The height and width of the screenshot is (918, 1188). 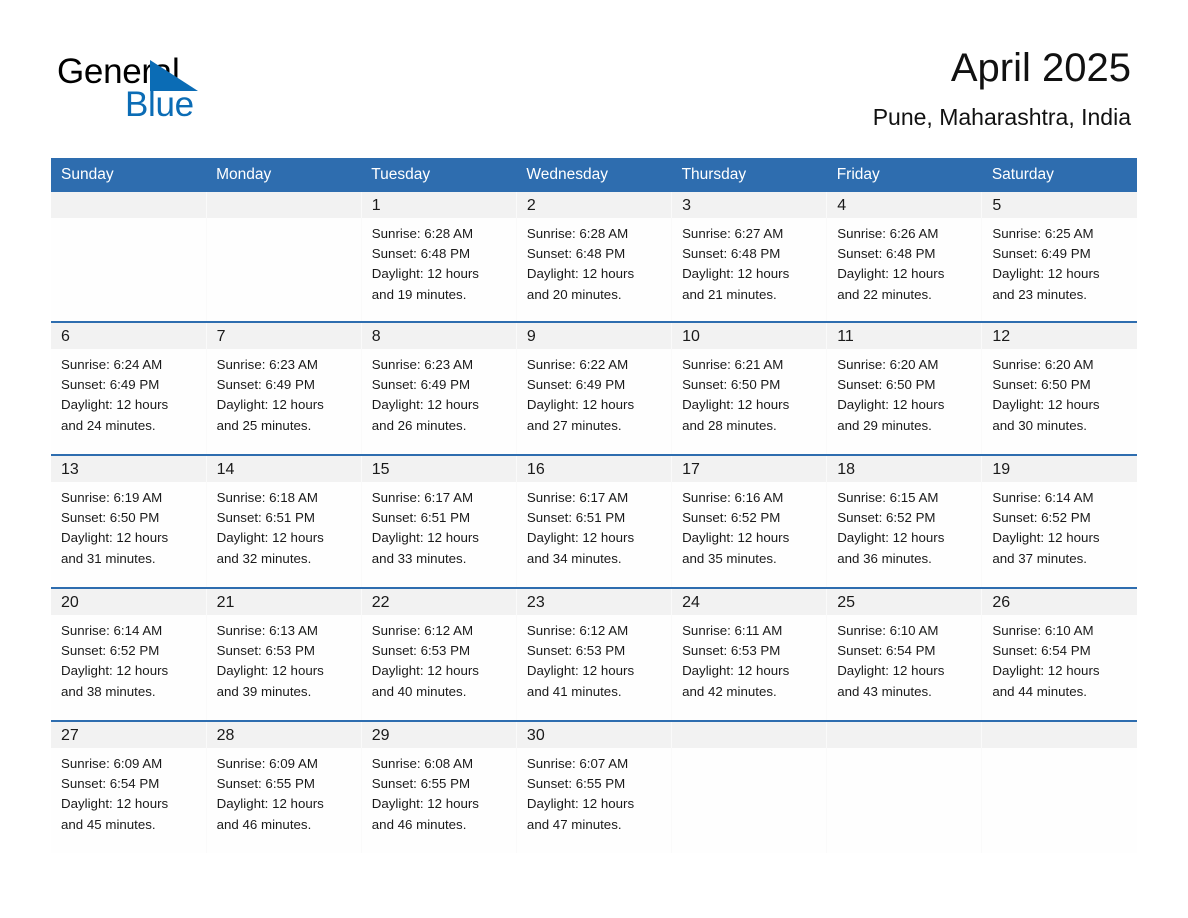 What do you see at coordinates (421, 784) in the screenshot?
I see `sunset-text: Sunset: 6:55 PM` at bounding box center [421, 784].